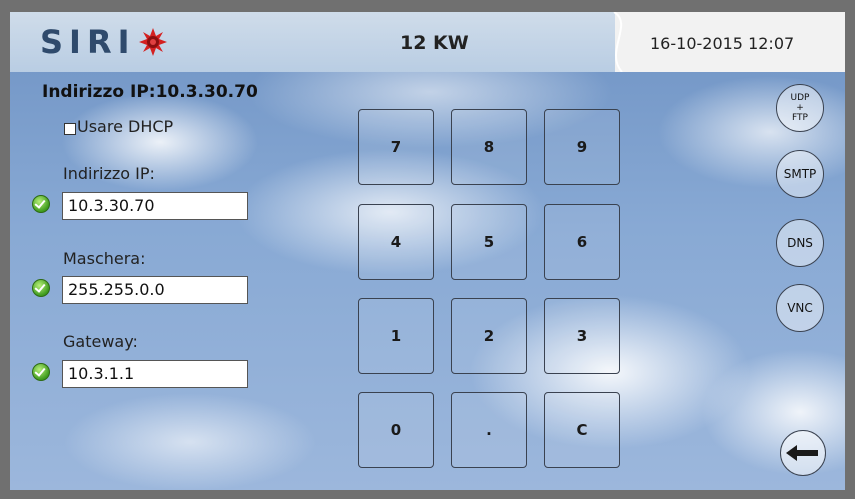 The height and width of the screenshot is (499, 855). What do you see at coordinates (100, 341) in the screenshot?
I see `gateway-label: Gateway:` at bounding box center [100, 341].